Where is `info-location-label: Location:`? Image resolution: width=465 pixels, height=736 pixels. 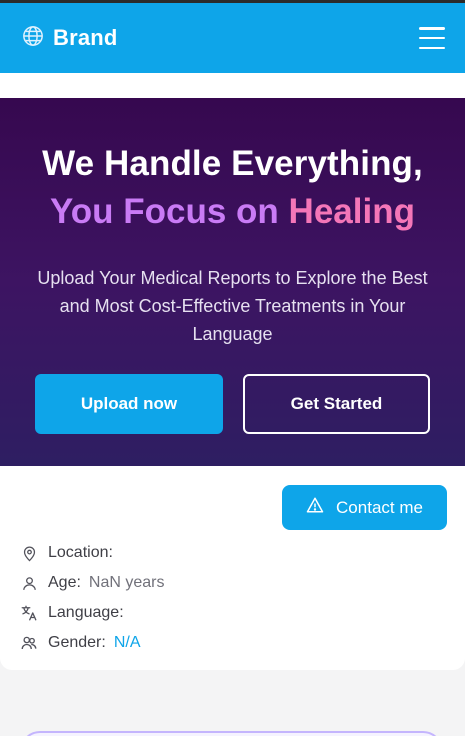 info-location-label: Location: is located at coordinates (80, 552).